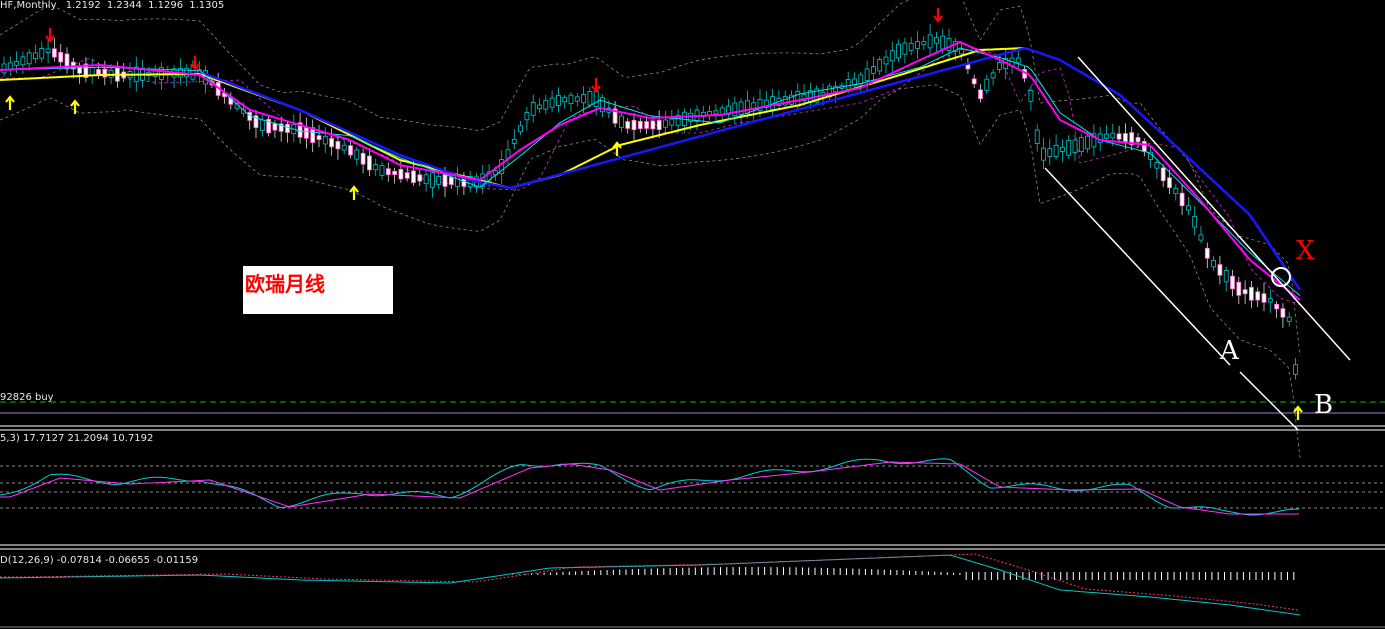  Describe the element at coordinates (27, 397) in the screenshot. I see `order-label: 92826 buy` at that location.